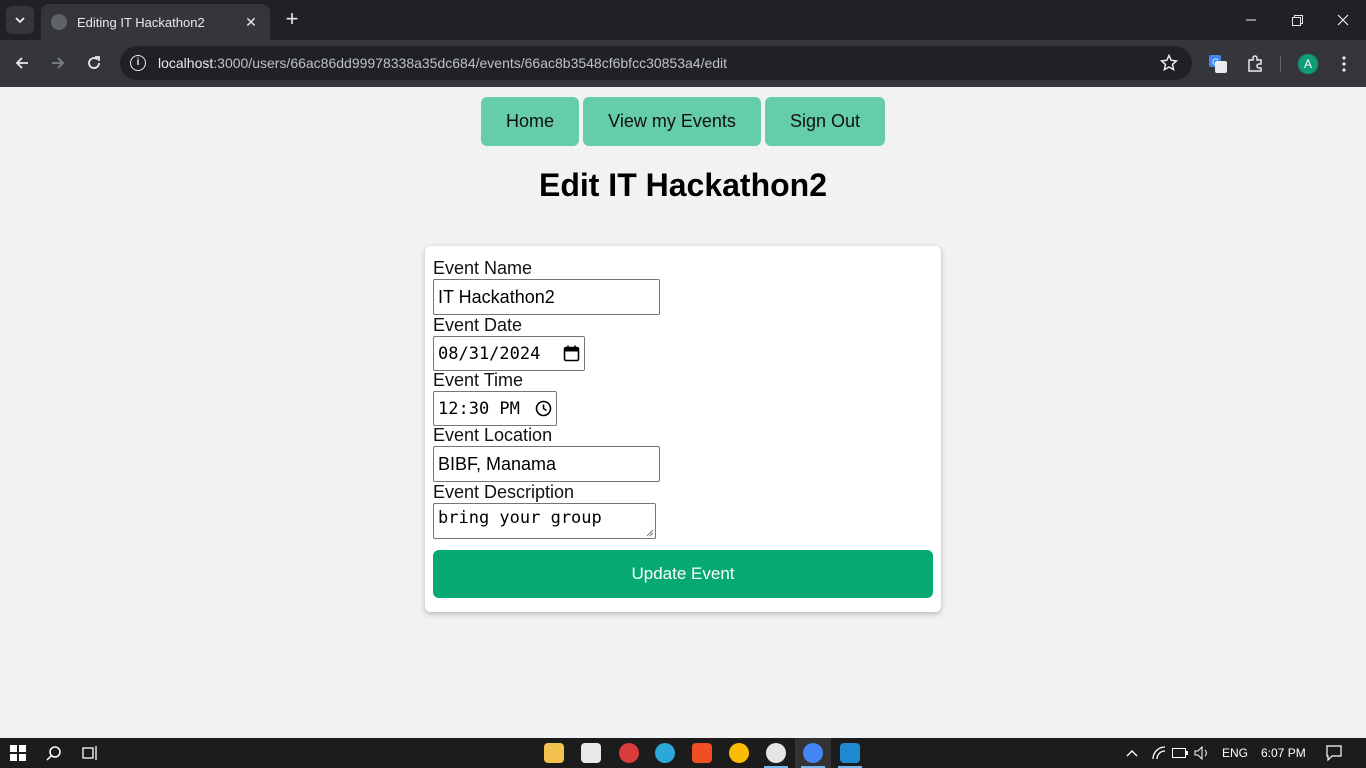 The height and width of the screenshot is (768, 1366). Describe the element at coordinates (813, 753) in the screenshot. I see `chrome-active-icon` at that location.